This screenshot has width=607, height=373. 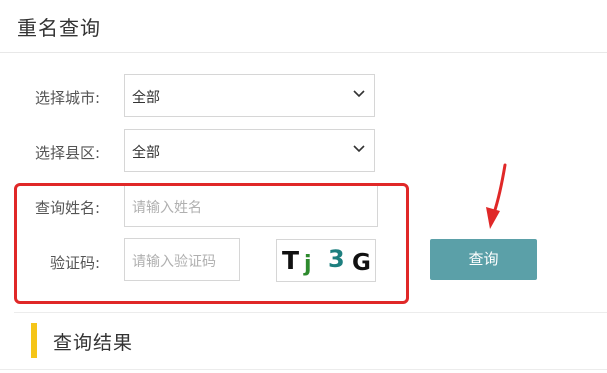 I want to click on section-accent-bar, so click(x=34, y=340).